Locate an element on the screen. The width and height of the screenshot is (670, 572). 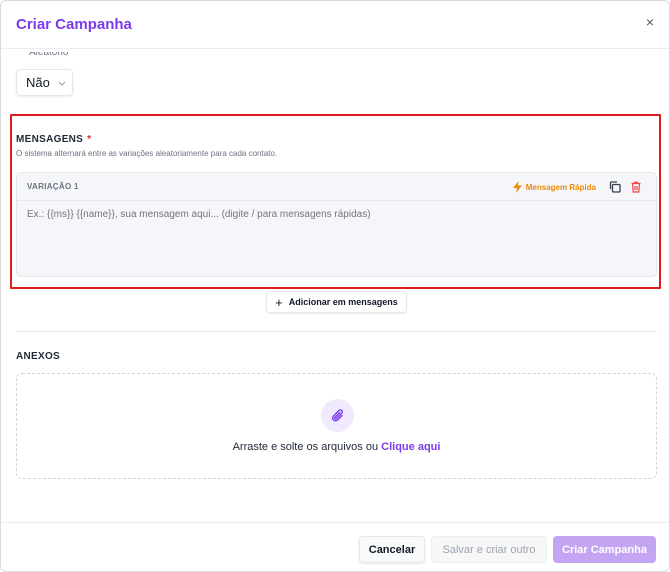
message-textarea is located at coordinates (336, 239).